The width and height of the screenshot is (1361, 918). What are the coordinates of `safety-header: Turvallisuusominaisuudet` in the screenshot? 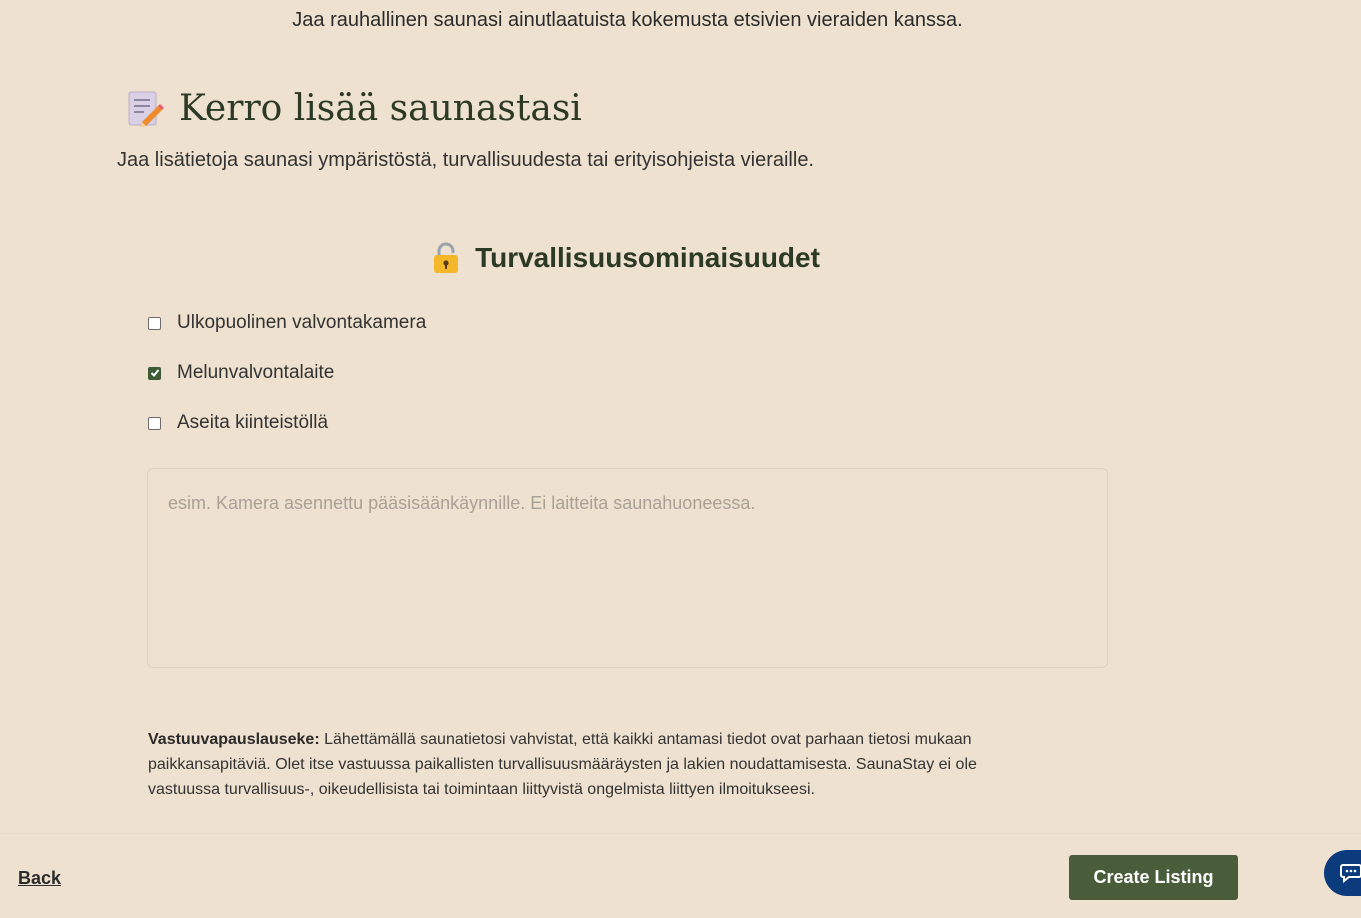 It's located at (680, 258).